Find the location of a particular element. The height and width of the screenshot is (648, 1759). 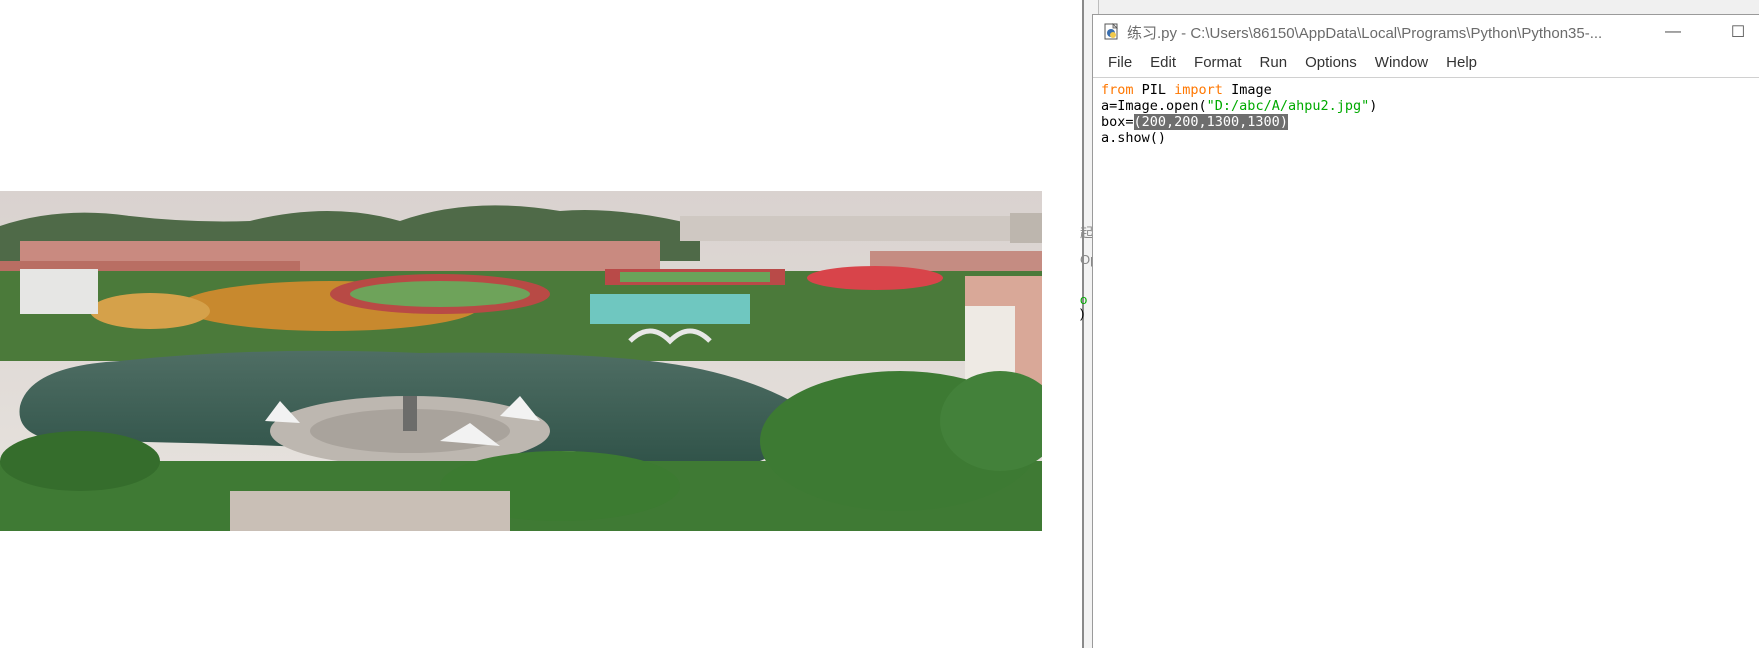

menu-bar: File Edit Format Run Options Window Help is located at coordinates (1426, 63).